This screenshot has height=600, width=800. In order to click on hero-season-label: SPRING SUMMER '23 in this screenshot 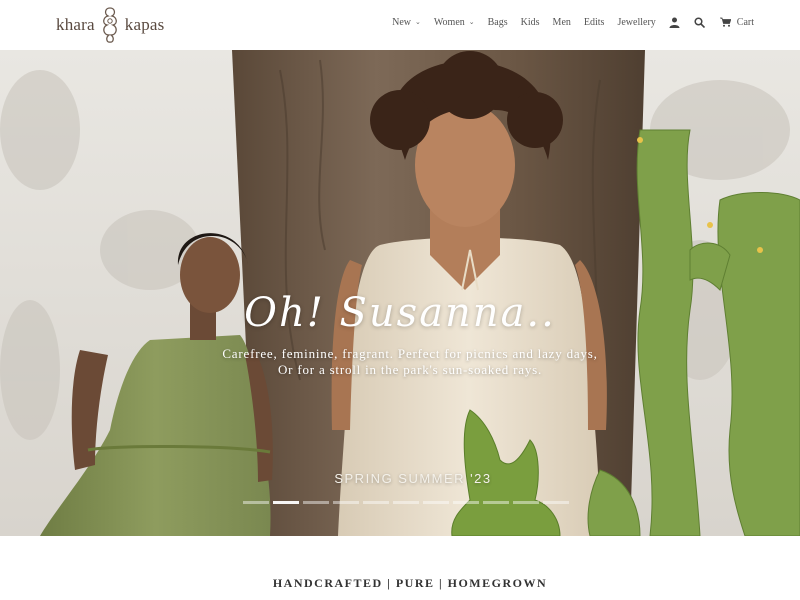, I will do `click(413, 478)`.